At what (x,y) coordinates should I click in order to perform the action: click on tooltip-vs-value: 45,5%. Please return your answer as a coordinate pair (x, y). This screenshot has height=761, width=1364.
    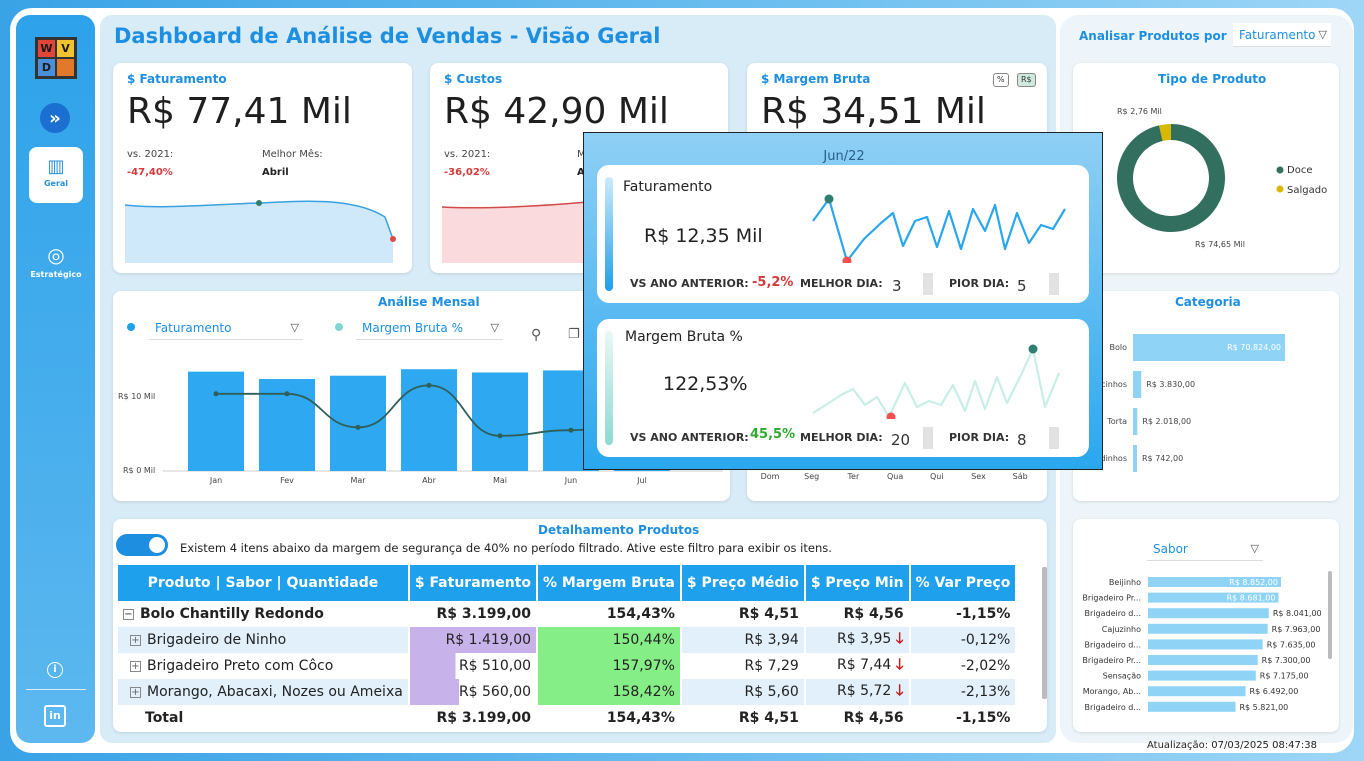
    Looking at the image, I should click on (773, 434).